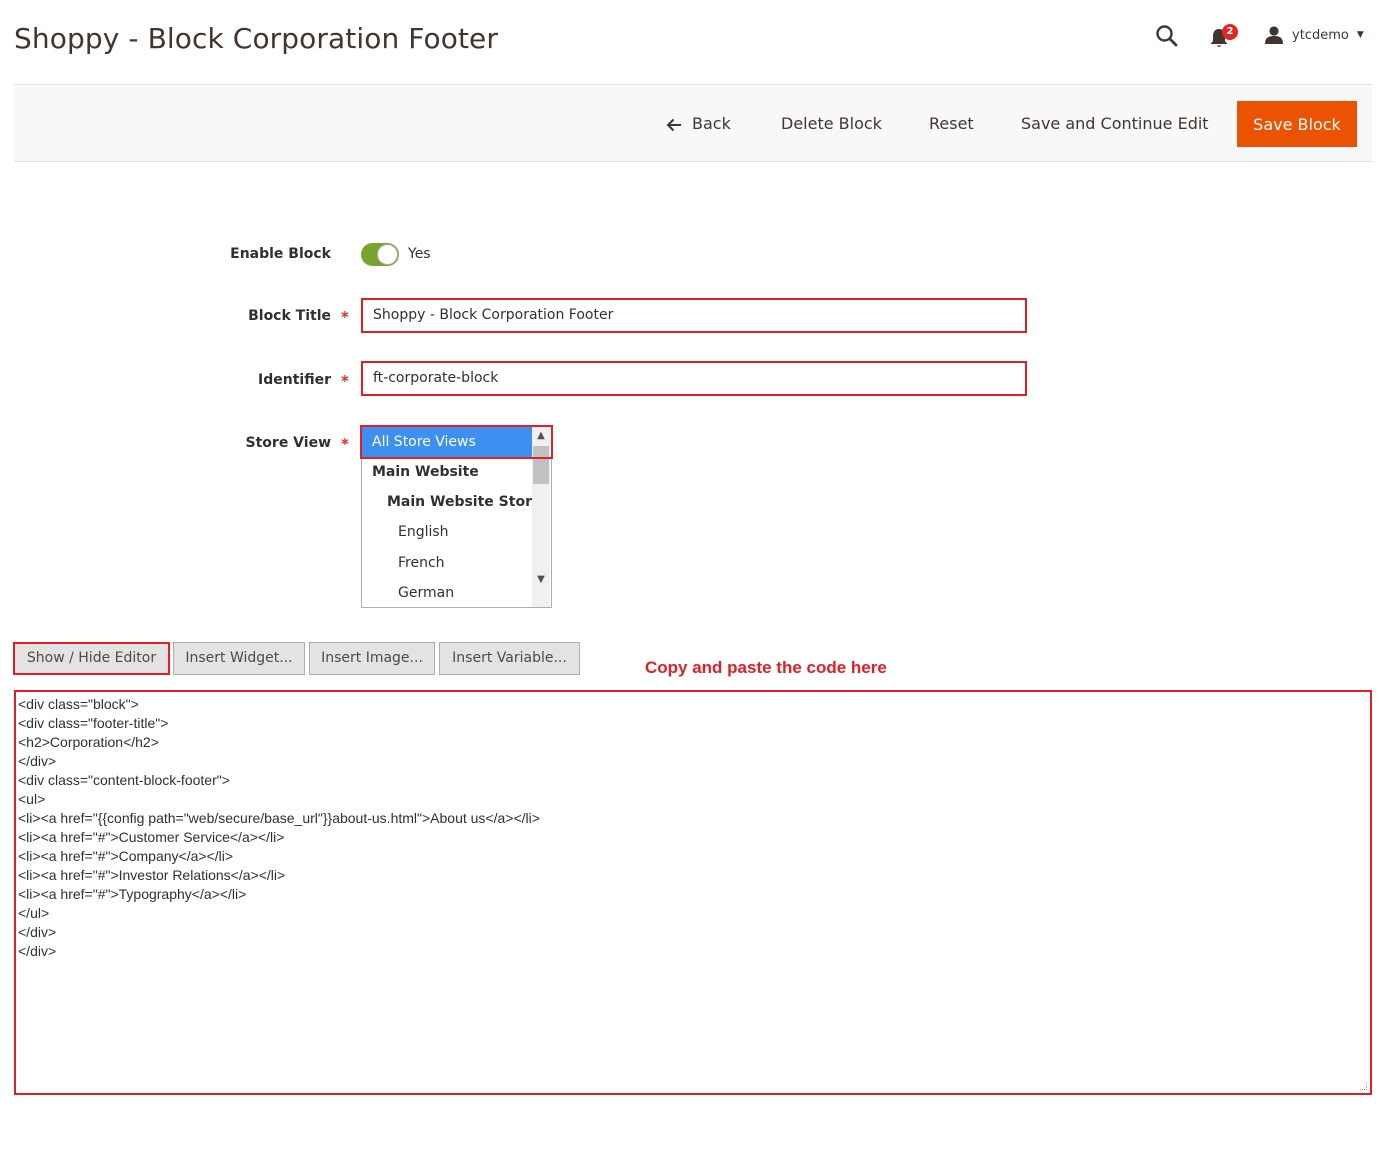 Image resolution: width=1395 pixels, height=1152 pixels. What do you see at coordinates (541, 517) in the screenshot?
I see `store-view-scrollbar: ▲ ▼` at bounding box center [541, 517].